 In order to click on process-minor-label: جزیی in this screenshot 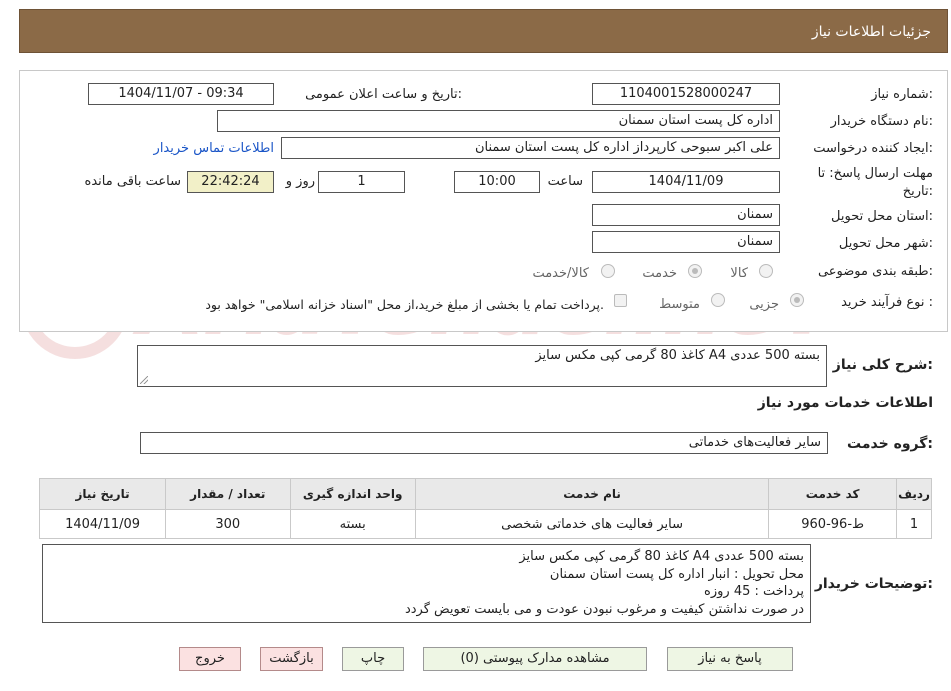, I will do `click(764, 304)`.